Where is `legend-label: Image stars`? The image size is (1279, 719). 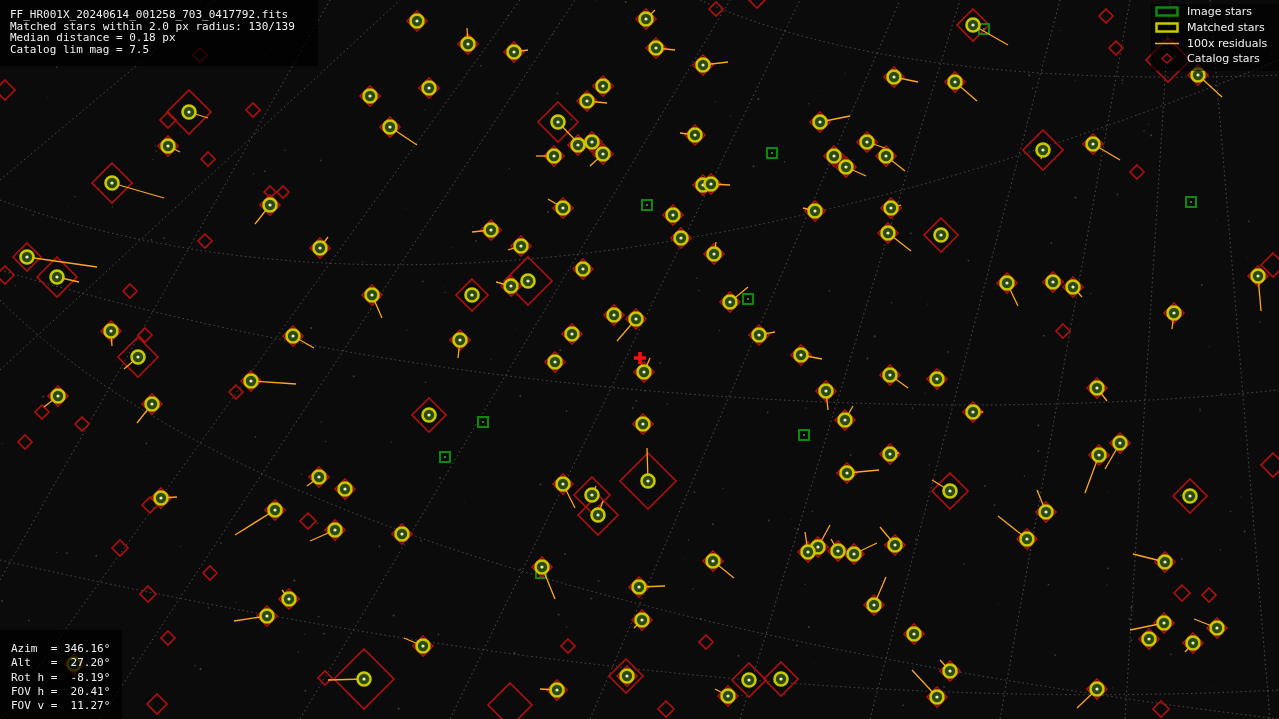
legend-label: Image stars is located at coordinates (1219, 12).